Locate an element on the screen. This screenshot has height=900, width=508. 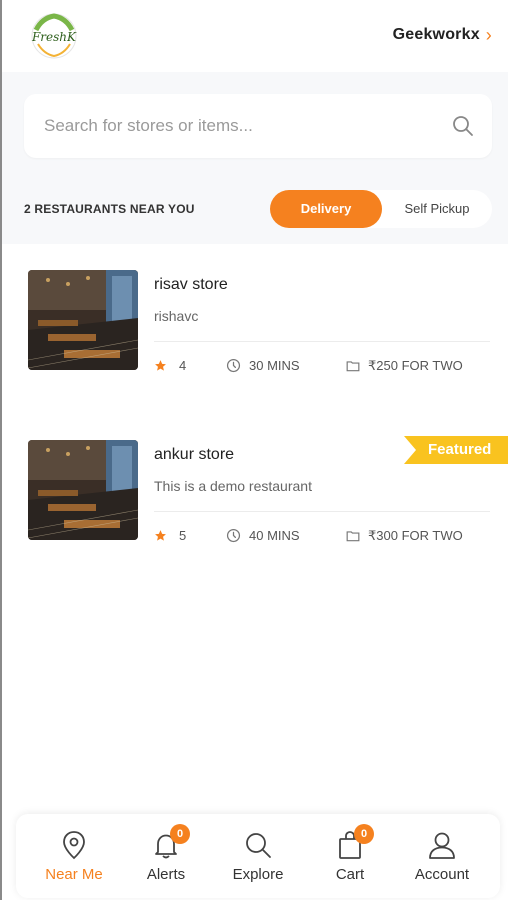
featured-badge: Featured is located at coordinates (456, 450).